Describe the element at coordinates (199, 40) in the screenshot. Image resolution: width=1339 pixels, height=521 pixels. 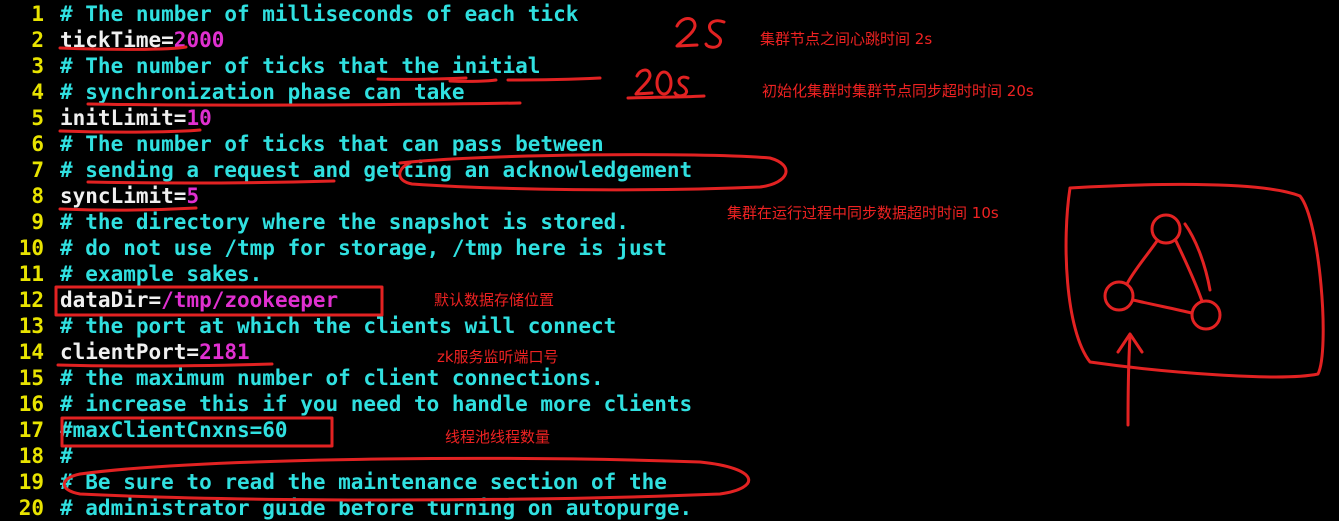
I see `config-value: 2000` at that location.